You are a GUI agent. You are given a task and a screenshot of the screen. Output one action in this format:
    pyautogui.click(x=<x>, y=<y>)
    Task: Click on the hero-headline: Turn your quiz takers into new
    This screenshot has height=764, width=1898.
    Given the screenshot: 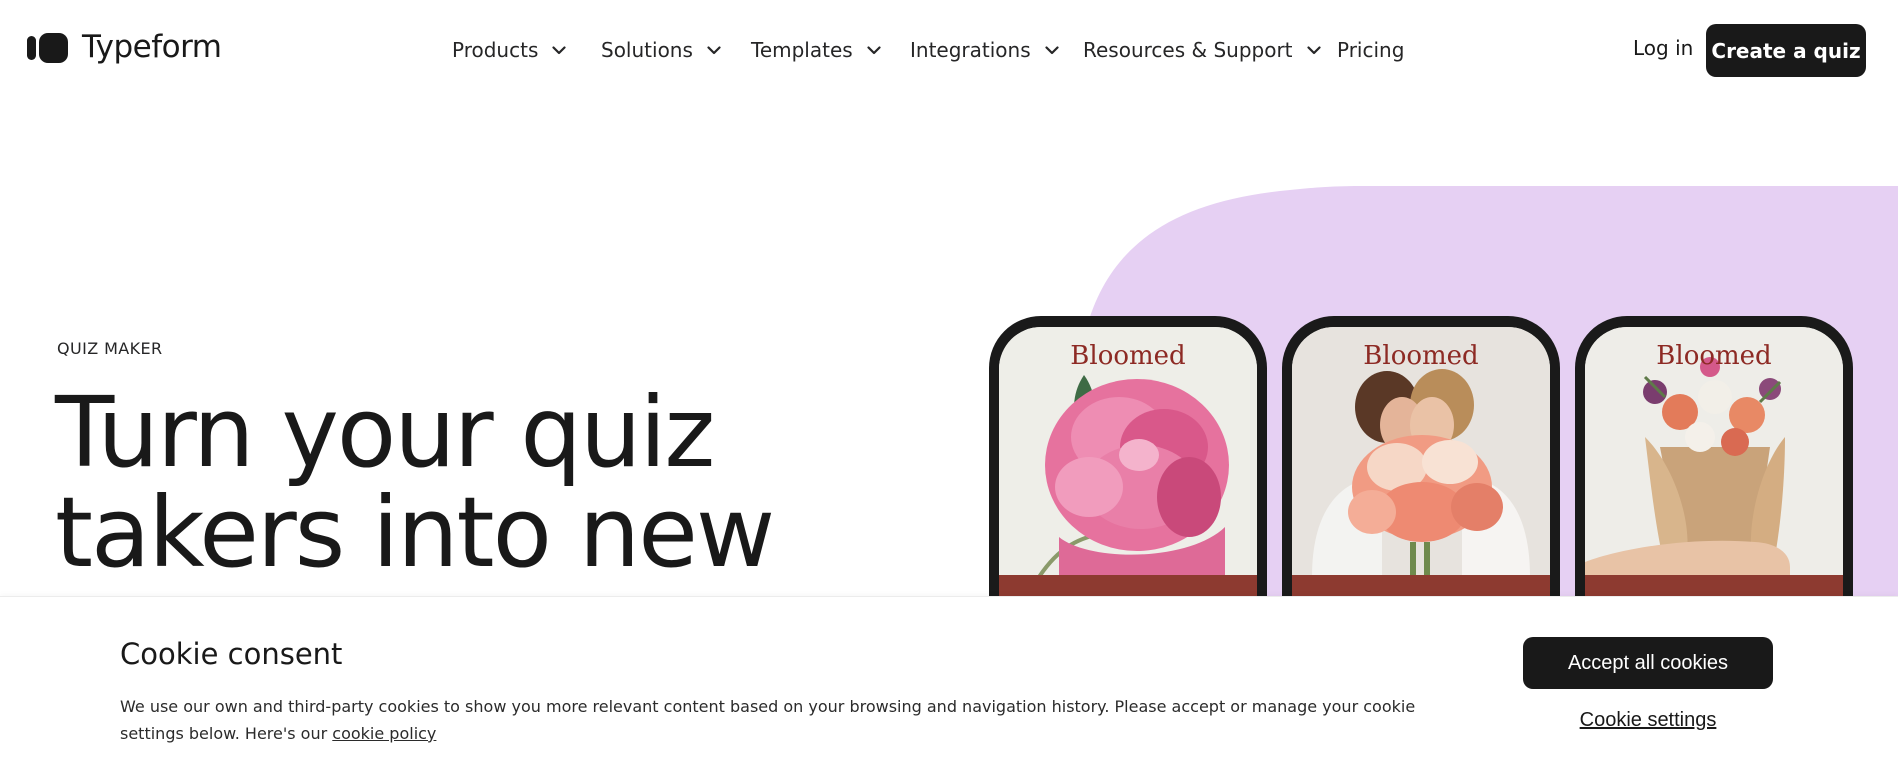 What is the action you would take?
    pyautogui.click(x=415, y=482)
    